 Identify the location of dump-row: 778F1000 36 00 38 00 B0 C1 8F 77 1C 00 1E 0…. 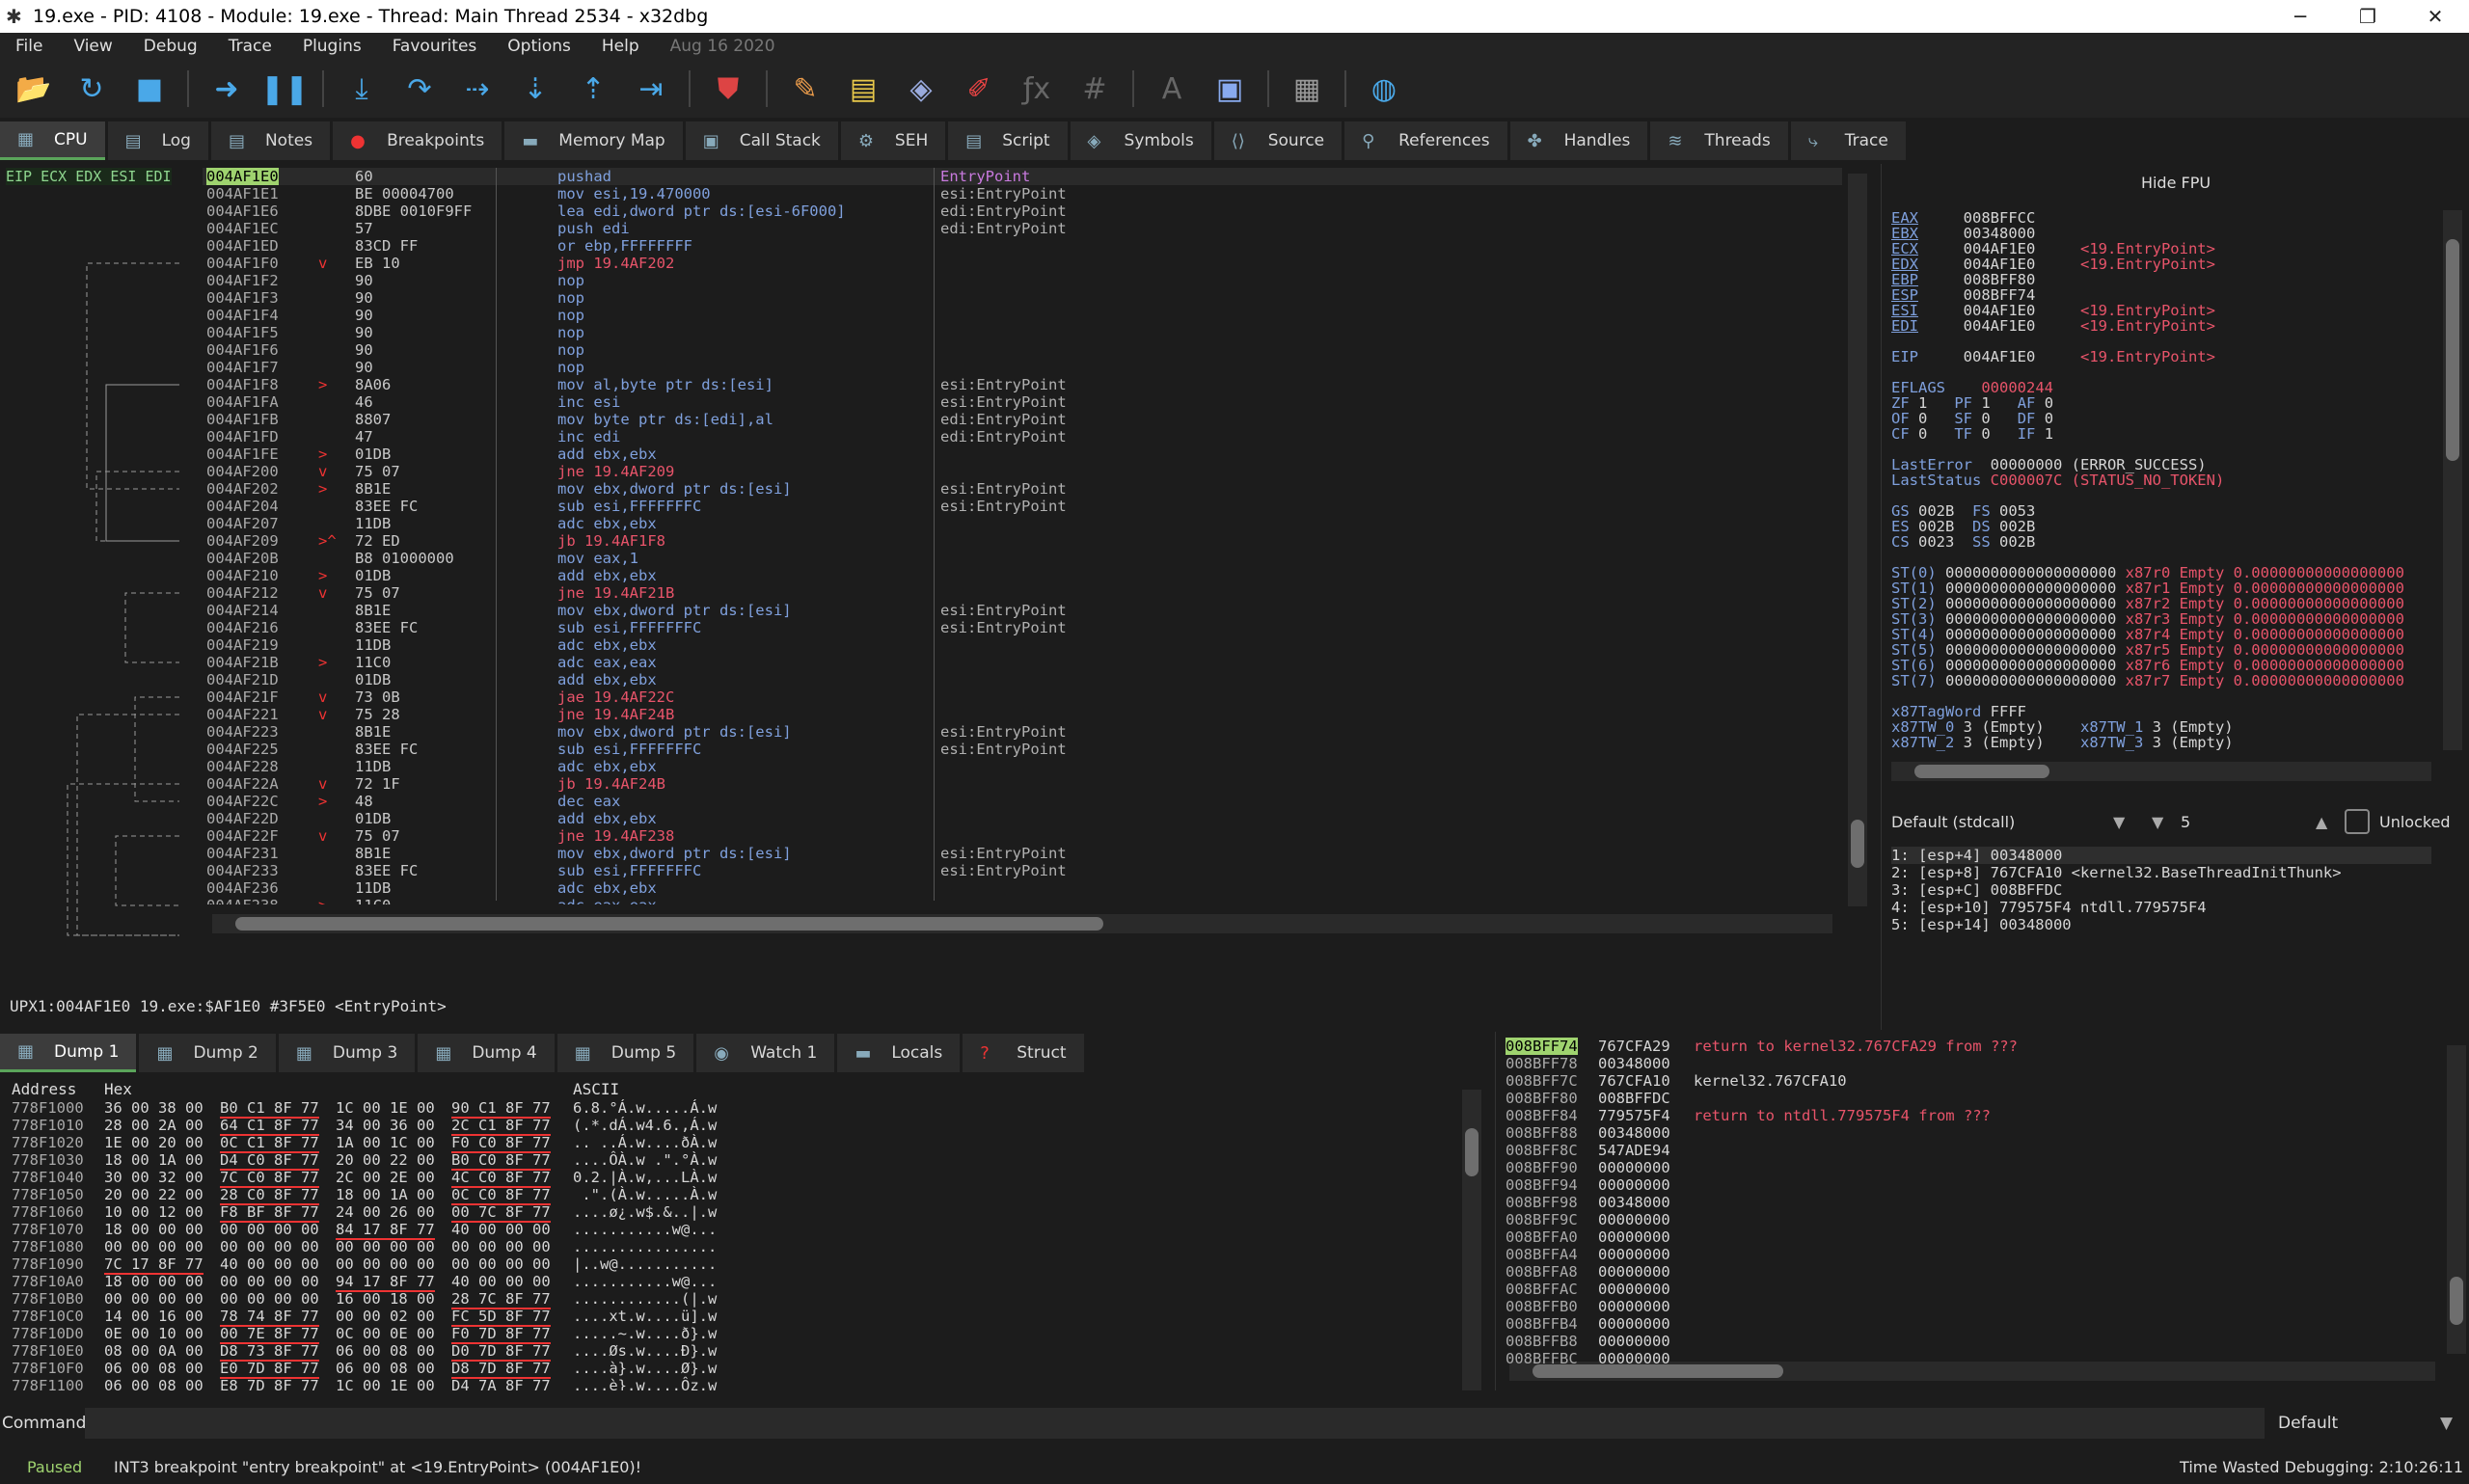
(746, 1109).